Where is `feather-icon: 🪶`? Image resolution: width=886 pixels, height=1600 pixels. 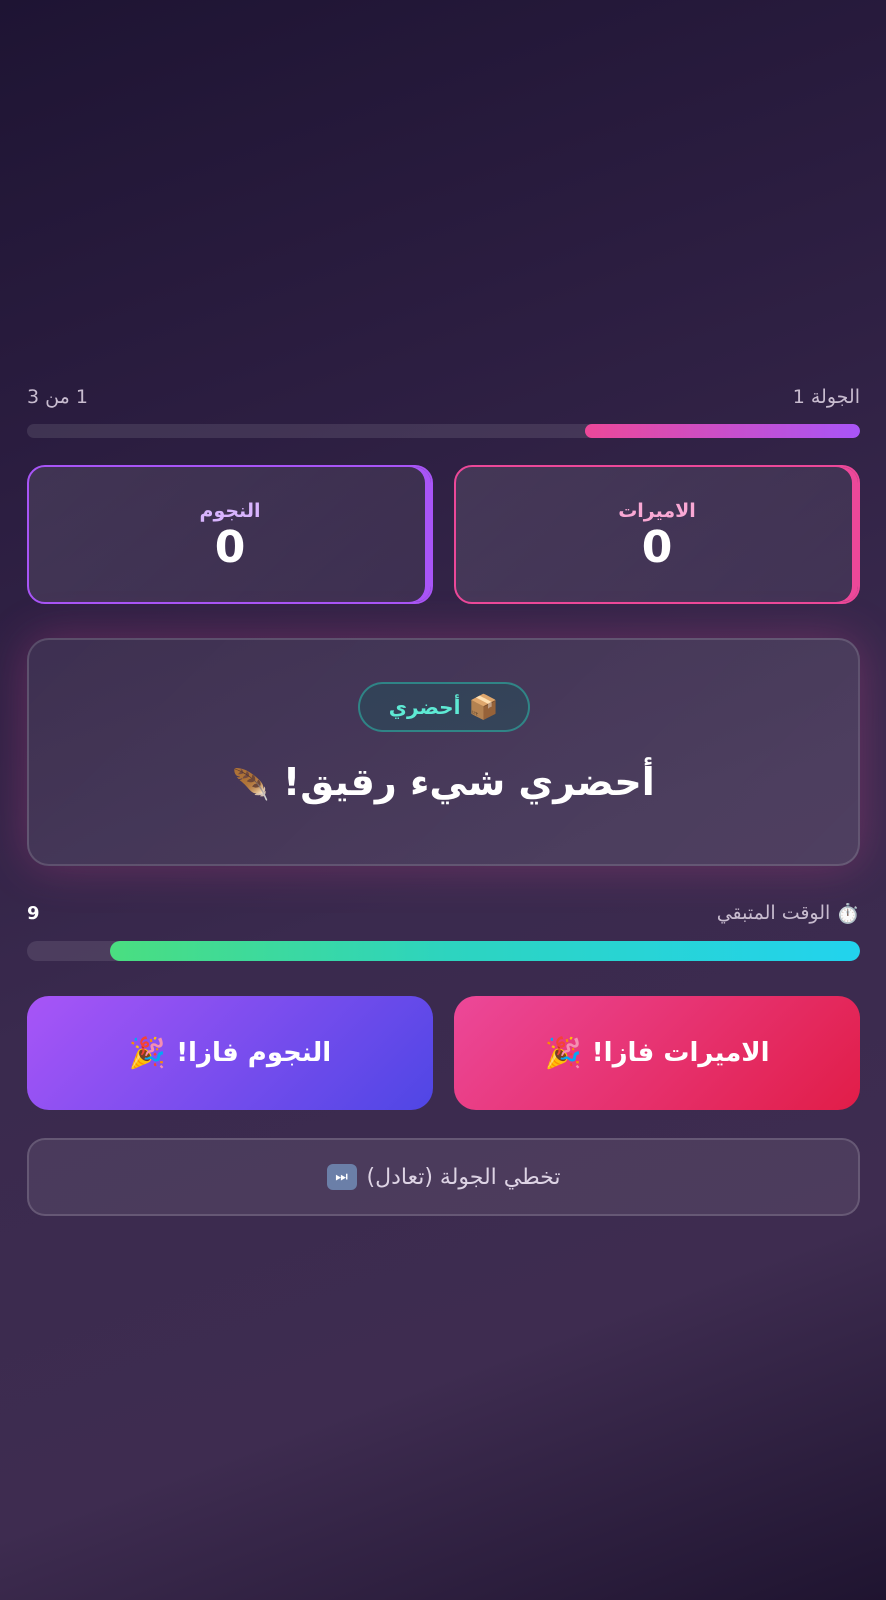 feather-icon: 🪶 is located at coordinates (251, 785).